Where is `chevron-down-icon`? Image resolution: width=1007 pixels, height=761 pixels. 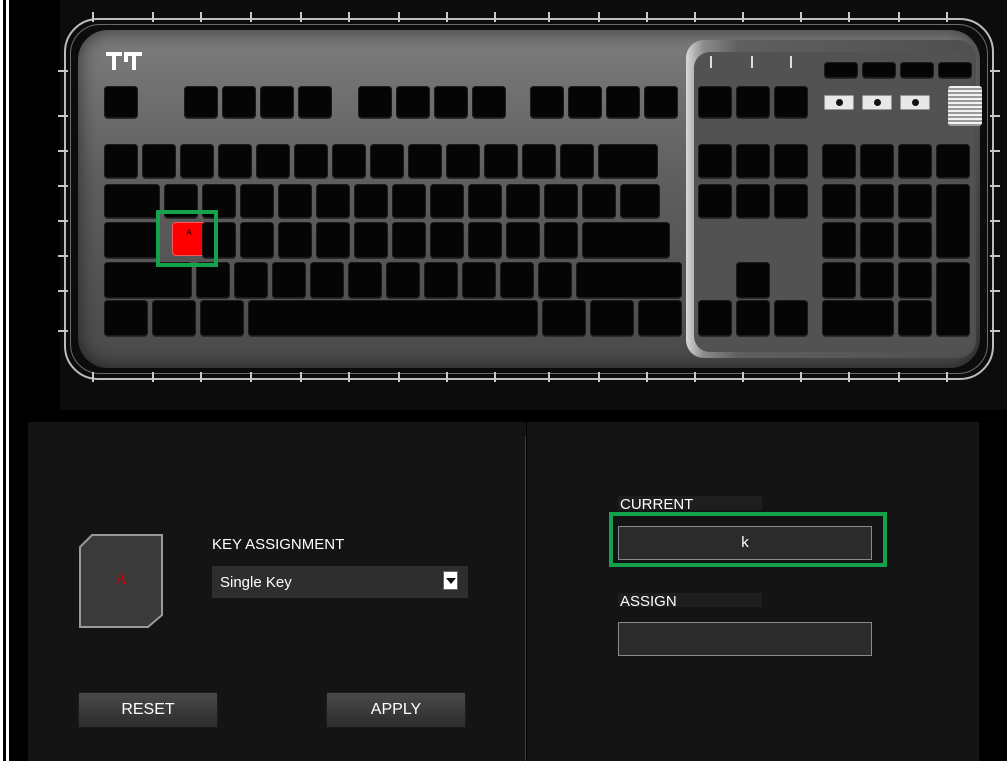
chevron-down-icon is located at coordinates (450, 580).